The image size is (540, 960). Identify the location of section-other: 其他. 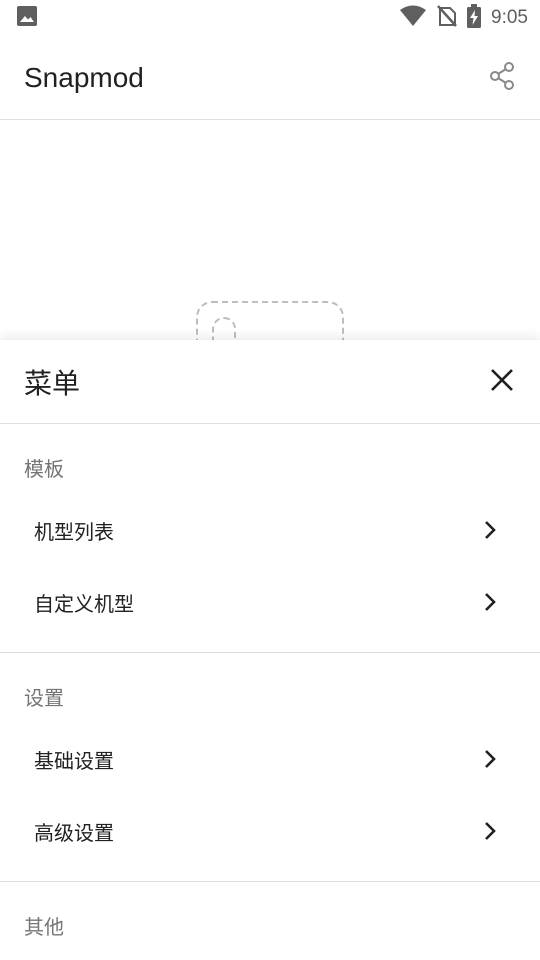
(270, 917).